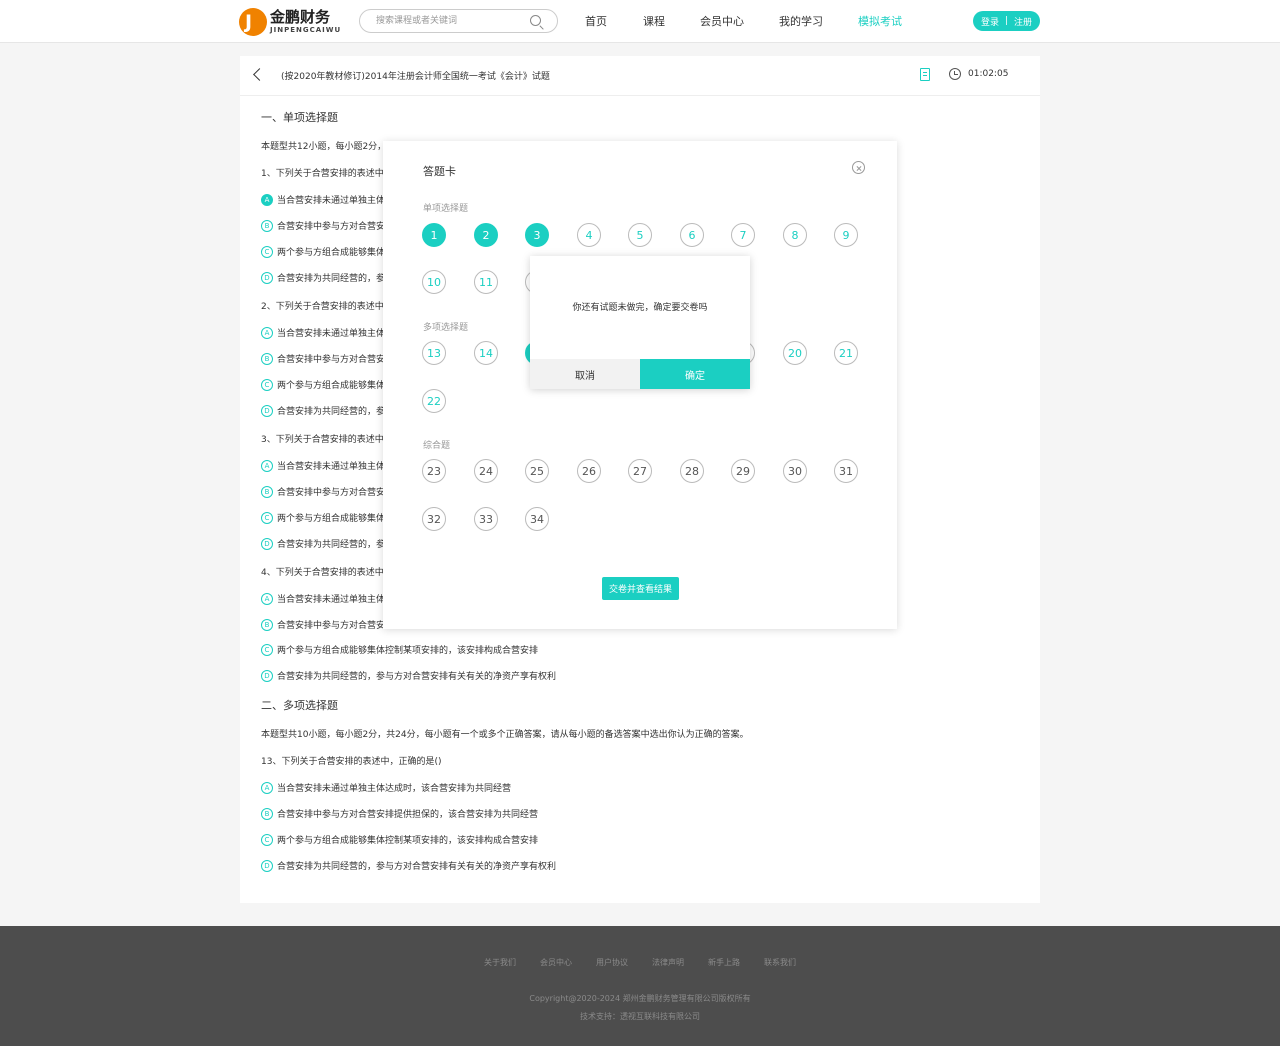  Describe the element at coordinates (654, 21) in the screenshot. I see `nav-courses: 课程` at that location.